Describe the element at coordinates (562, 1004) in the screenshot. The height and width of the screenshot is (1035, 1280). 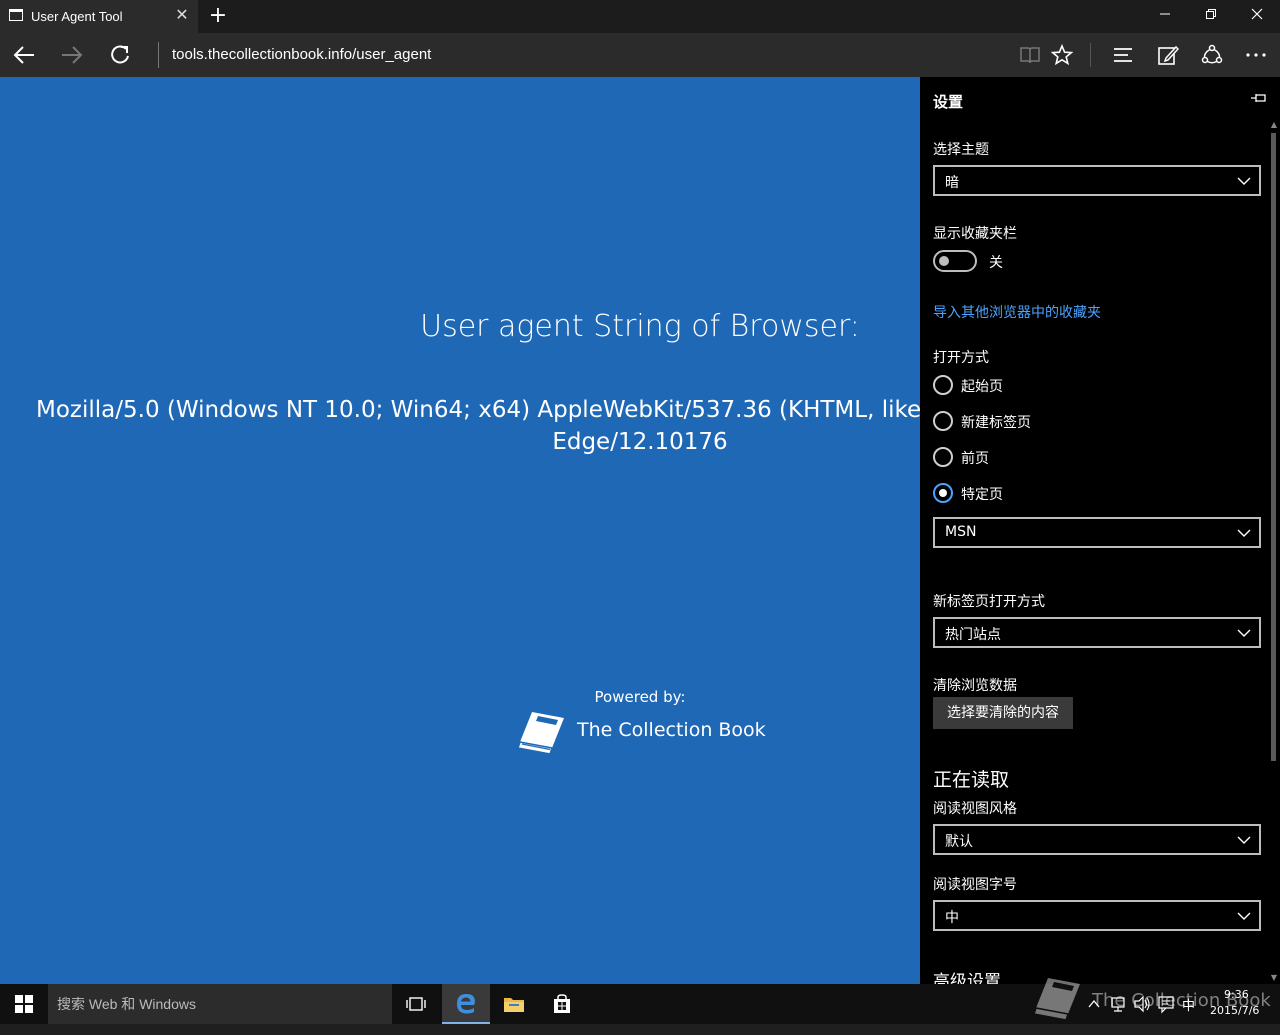
I see `store-button` at that location.